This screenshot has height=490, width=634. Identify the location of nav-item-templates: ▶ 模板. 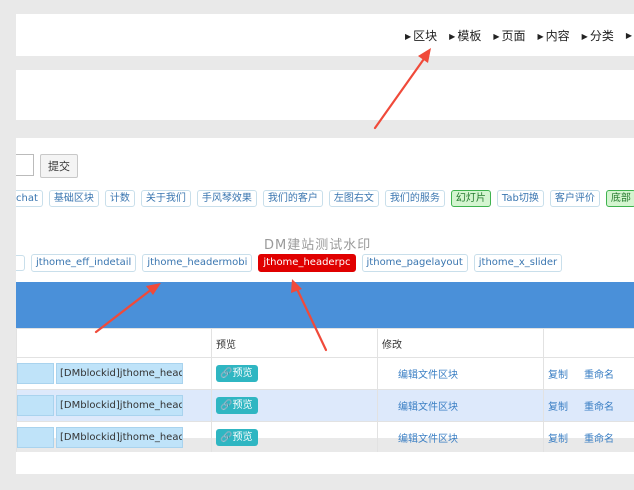
(465, 35).